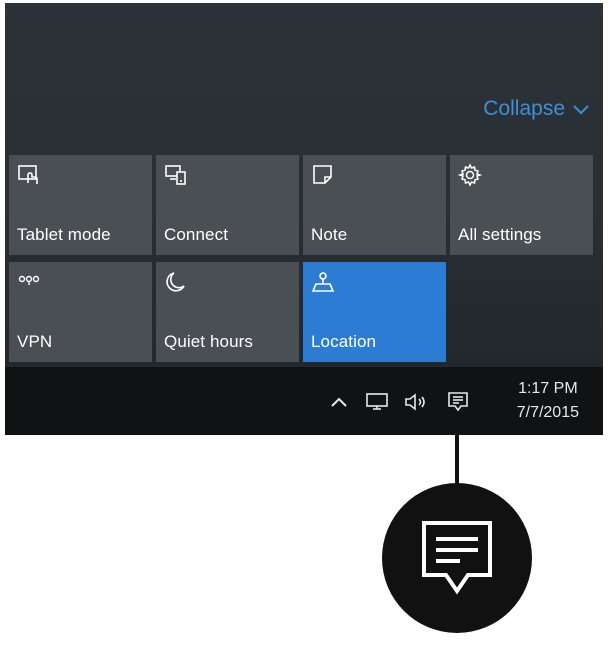 Image resolution: width=609 pixels, height=651 pixels. I want to click on volume-icon, so click(416, 402).